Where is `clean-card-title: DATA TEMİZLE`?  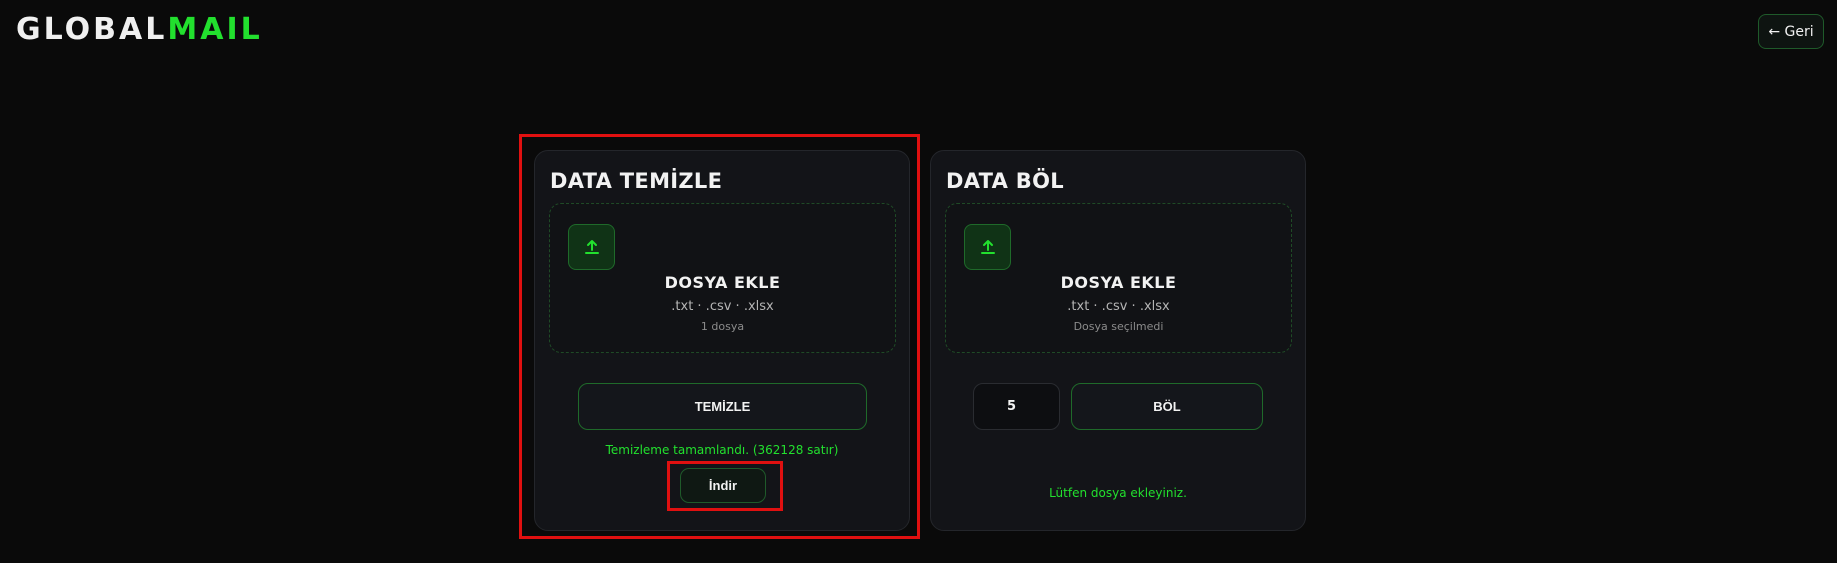 clean-card-title: DATA TEMİZLE is located at coordinates (636, 181).